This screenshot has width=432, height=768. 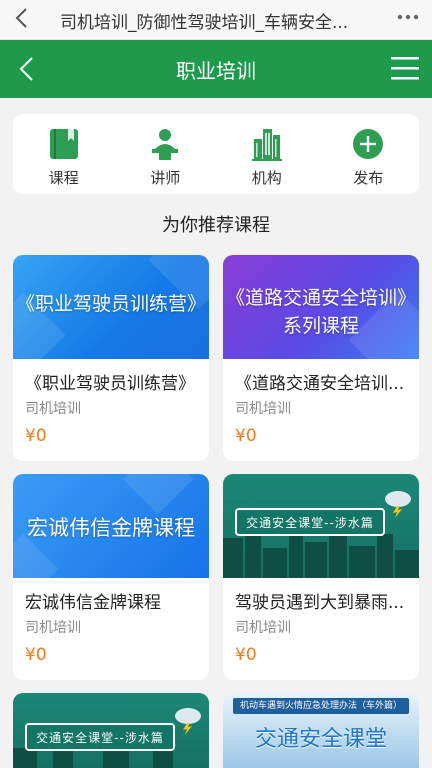 I want to click on nav-publish-label: 发布, so click(x=368, y=178).